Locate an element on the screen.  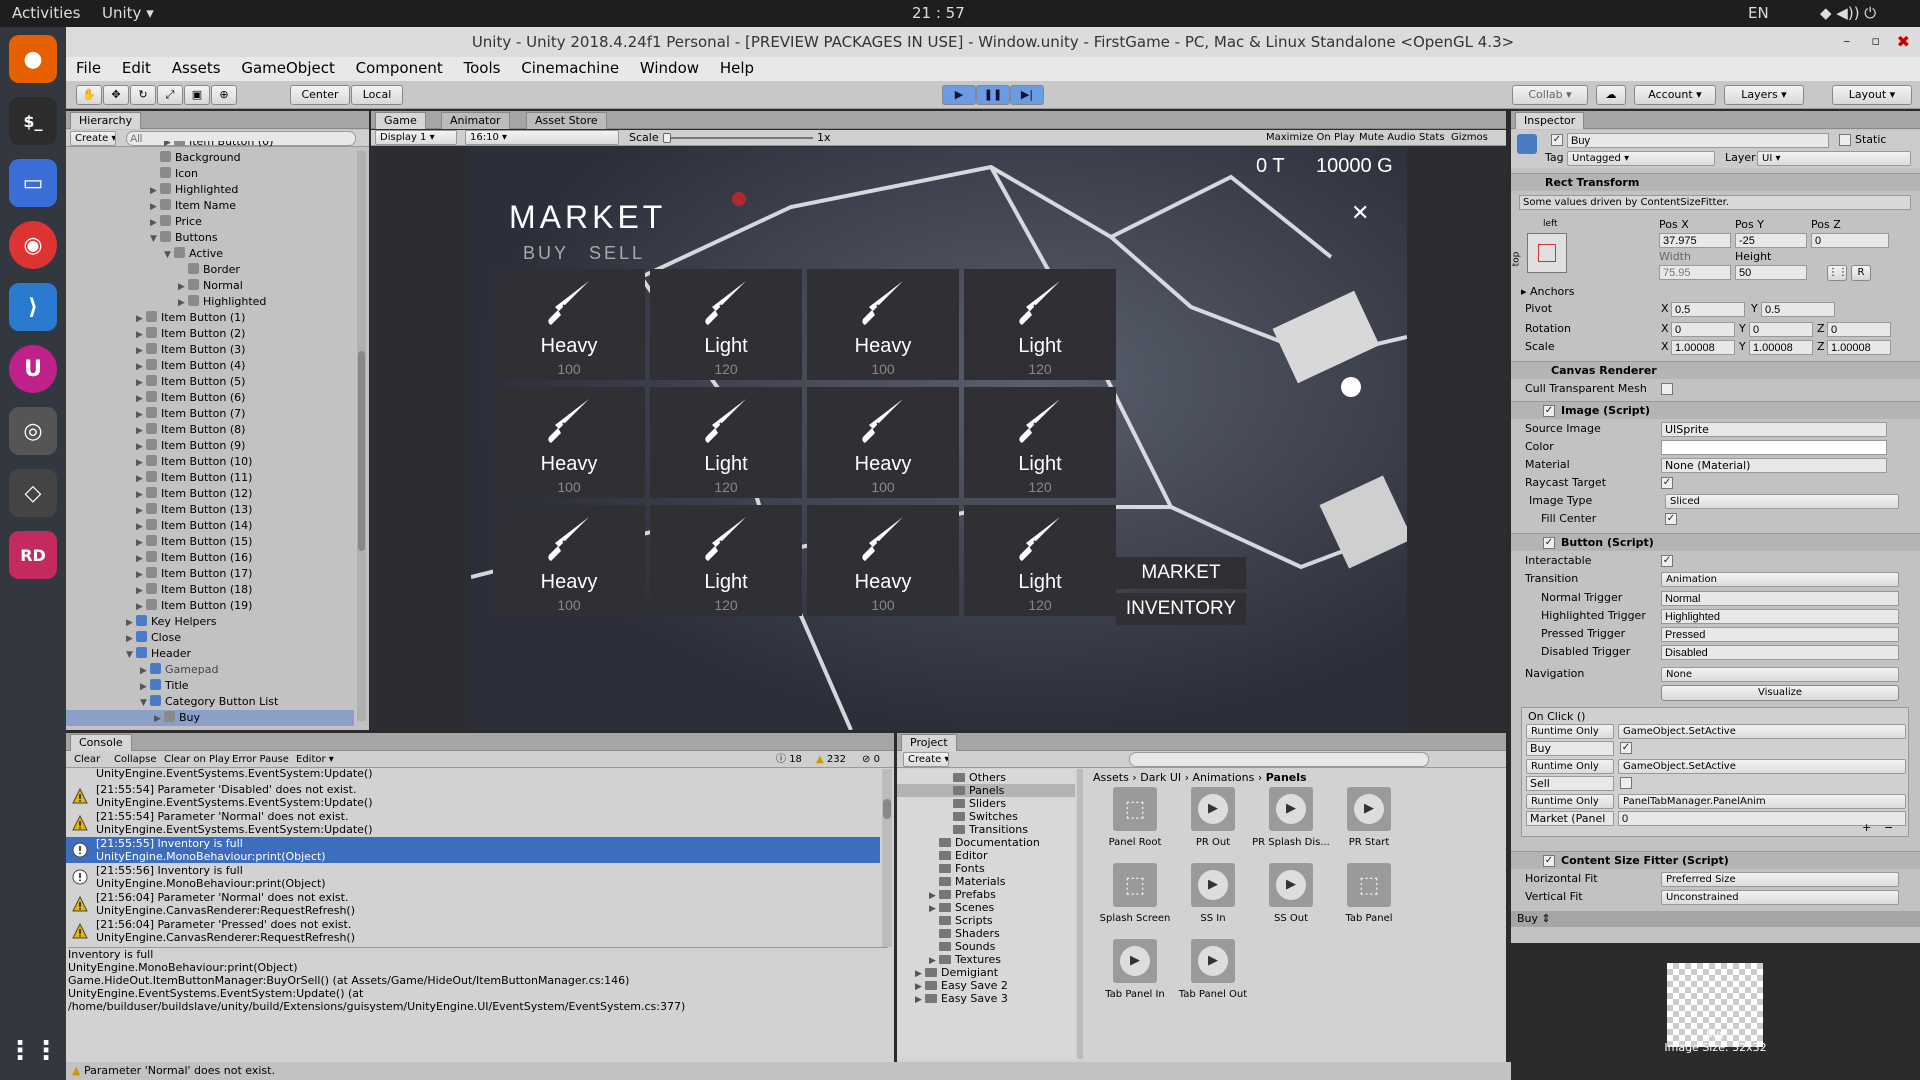
tab-project: Project is located at coordinates (929, 742).